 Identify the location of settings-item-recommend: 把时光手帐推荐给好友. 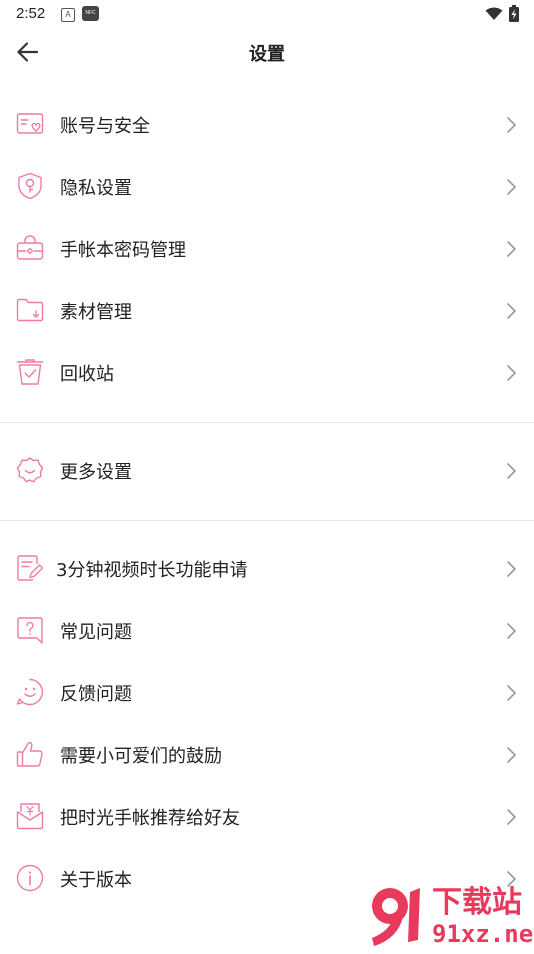
(267, 817).